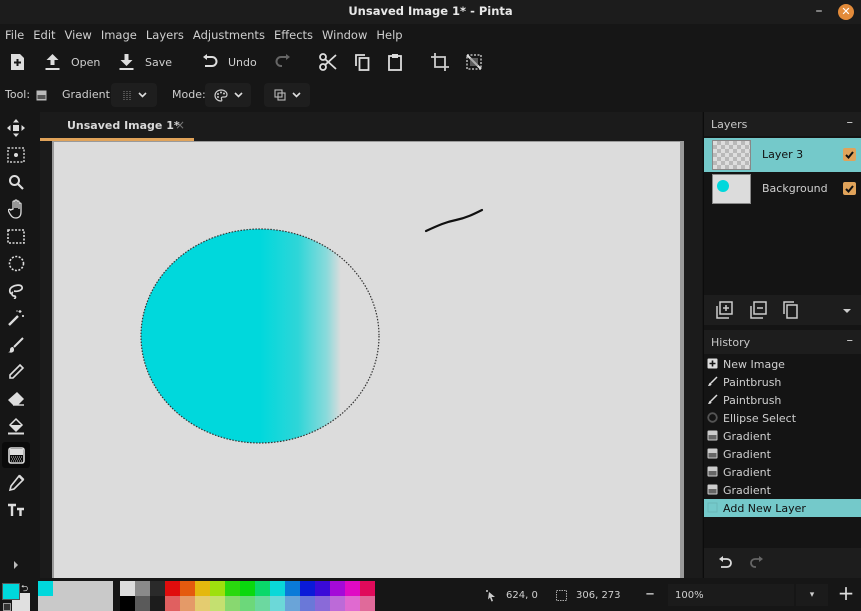  Describe the element at coordinates (7, 607) in the screenshot. I see `reset-colors-icon` at that location.